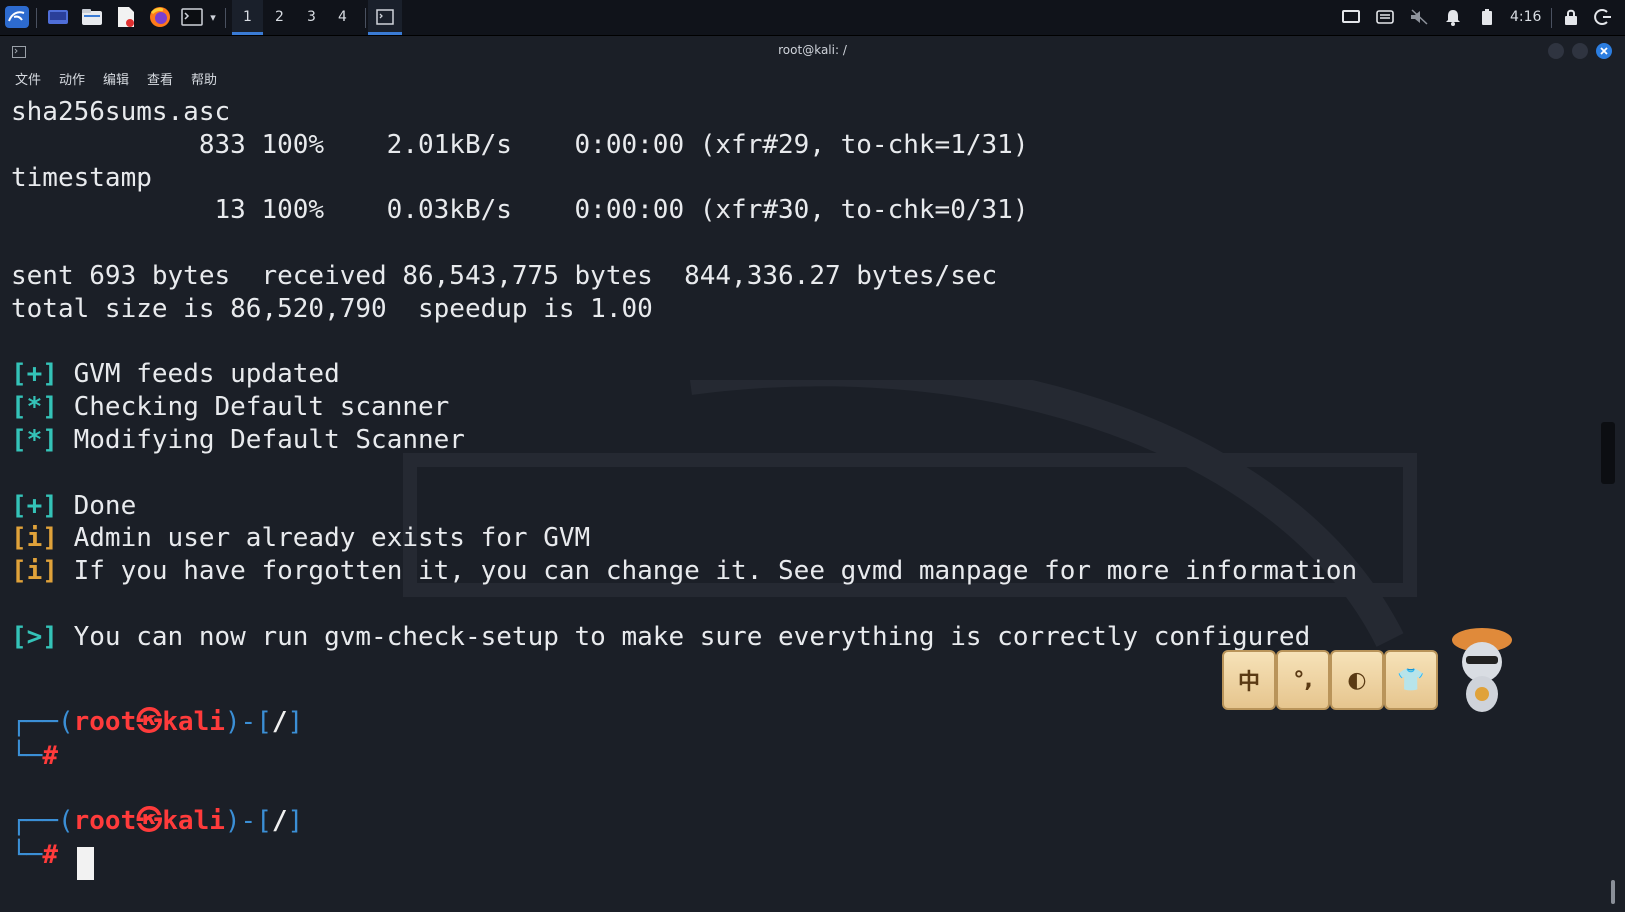  What do you see at coordinates (1487, 17) in the screenshot?
I see `battery-icon` at bounding box center [1487, 17].